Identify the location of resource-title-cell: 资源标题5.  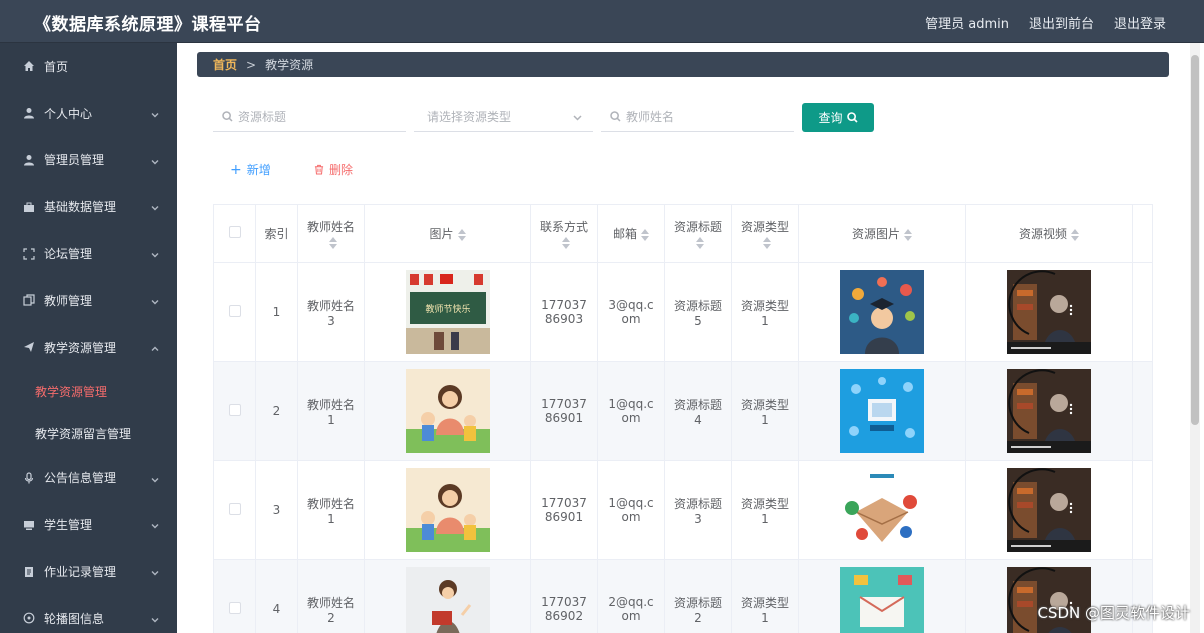
(698, 312).